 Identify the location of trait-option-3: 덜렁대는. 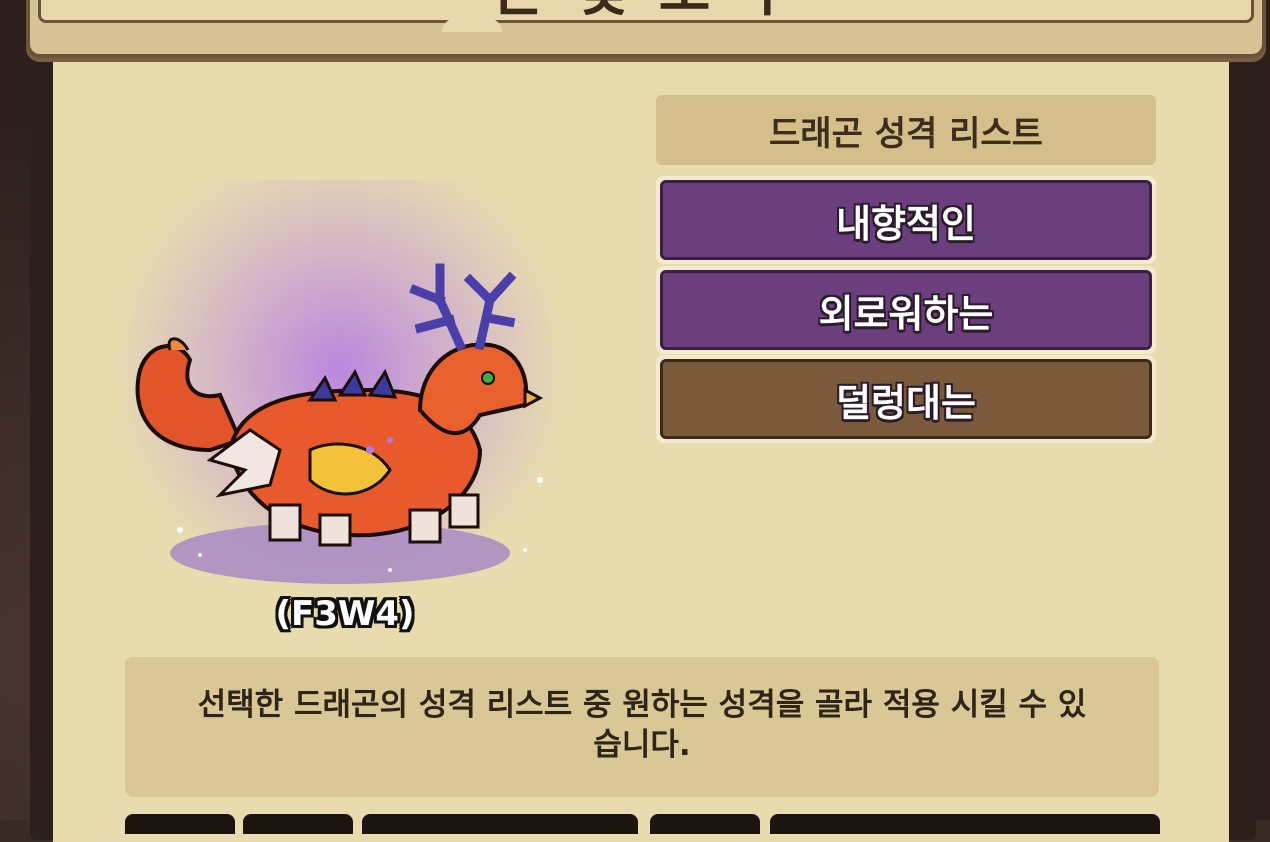
(906, 399).